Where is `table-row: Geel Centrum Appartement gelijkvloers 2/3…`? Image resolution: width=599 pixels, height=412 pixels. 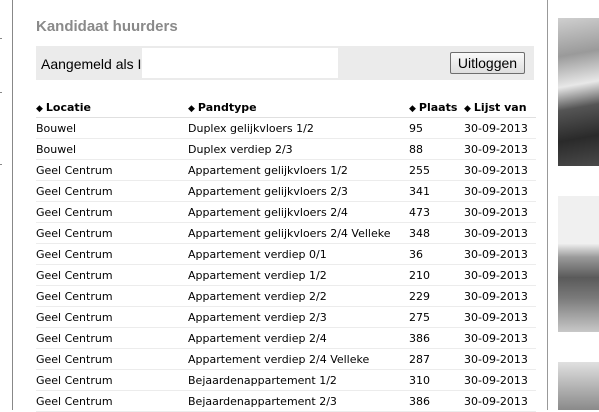 table-row: Geel Centrum Appartement gelijkvloers 2/3… is located at coordinates (286, 191).